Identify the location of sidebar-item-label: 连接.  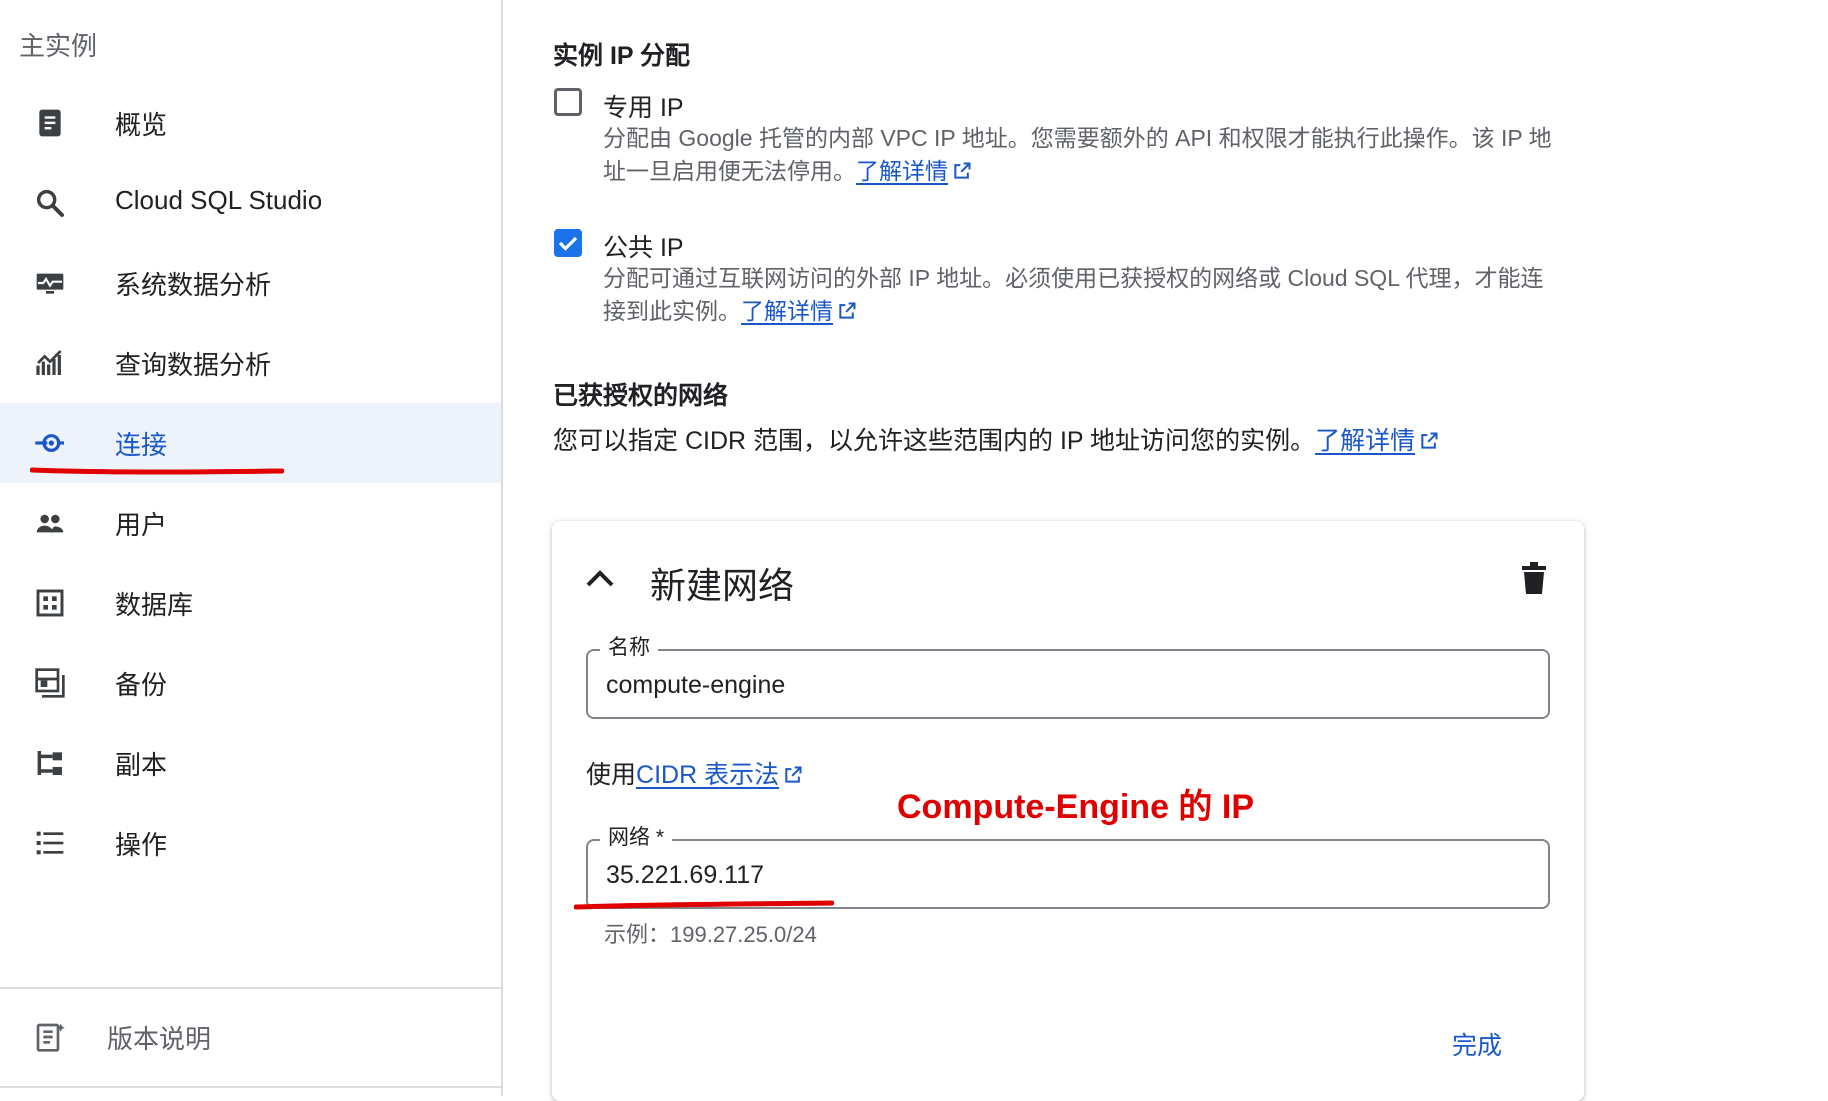
(141, 445).